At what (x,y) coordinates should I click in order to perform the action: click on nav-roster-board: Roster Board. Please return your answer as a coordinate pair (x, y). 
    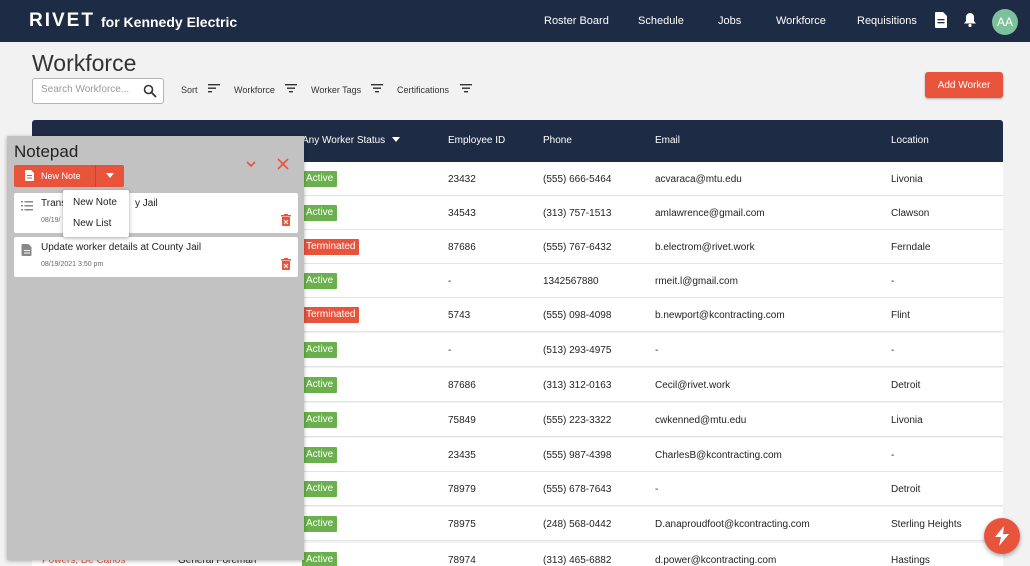
    Looking at the image, I should click on (576, 21).